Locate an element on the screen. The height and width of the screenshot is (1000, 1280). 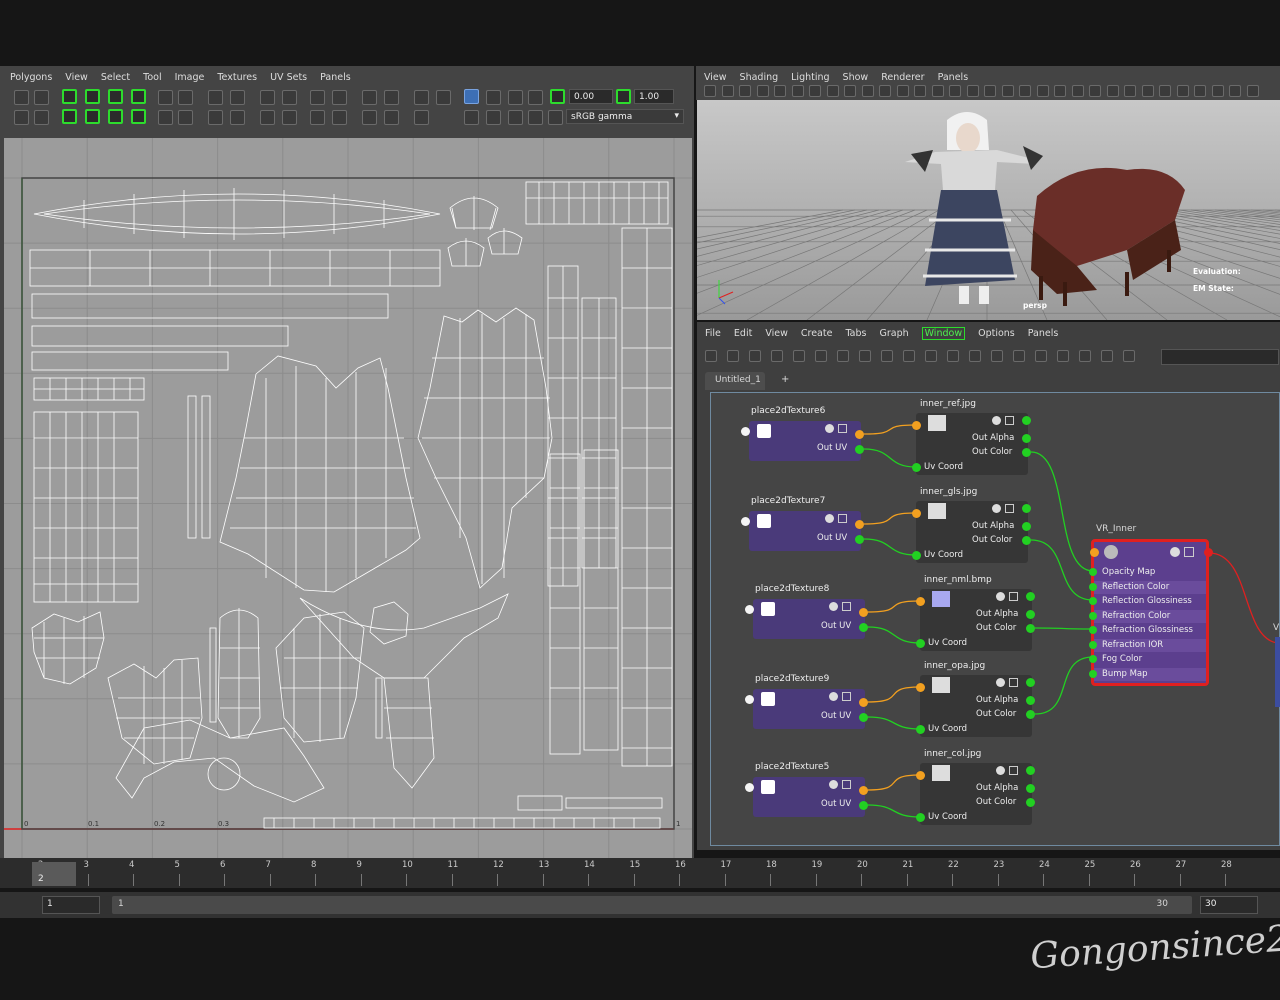
exposure-field: 0.00 is located at coordinates (591, 96).